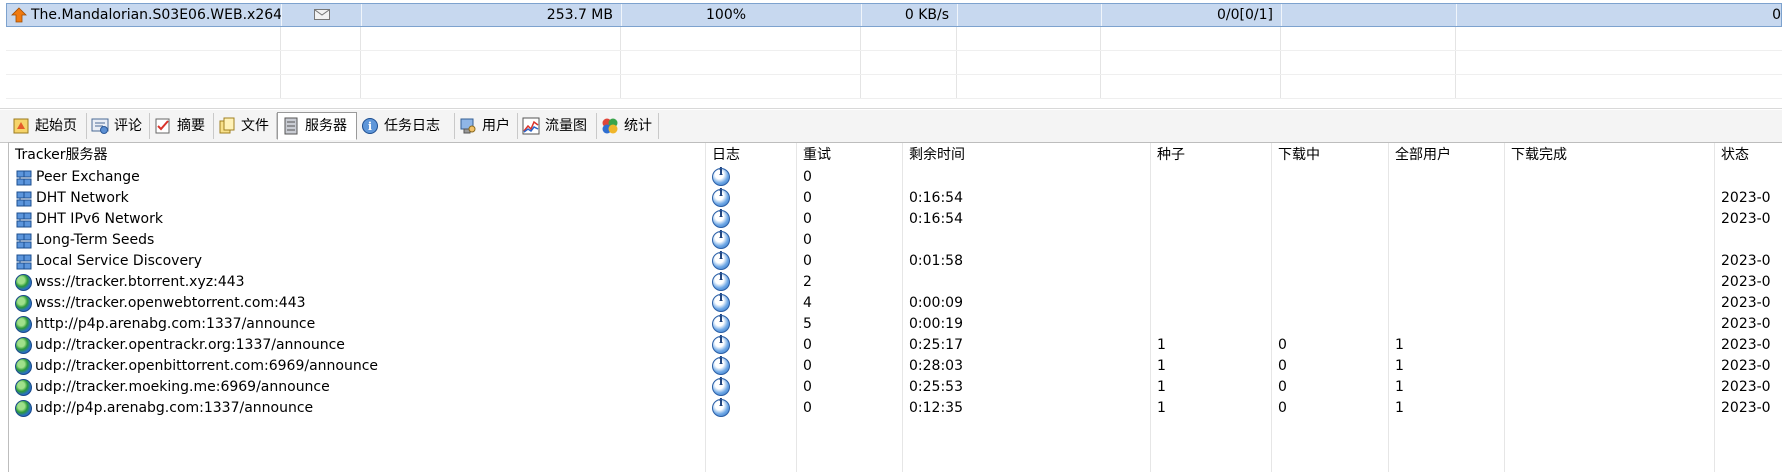  Describe the element at coordinates (891, 126) in the screenshot. I see `detail-tab-bar: 起始页 评论 摘要 文件 服务器 i 任务日志 用户 流量图 统计` at that location.